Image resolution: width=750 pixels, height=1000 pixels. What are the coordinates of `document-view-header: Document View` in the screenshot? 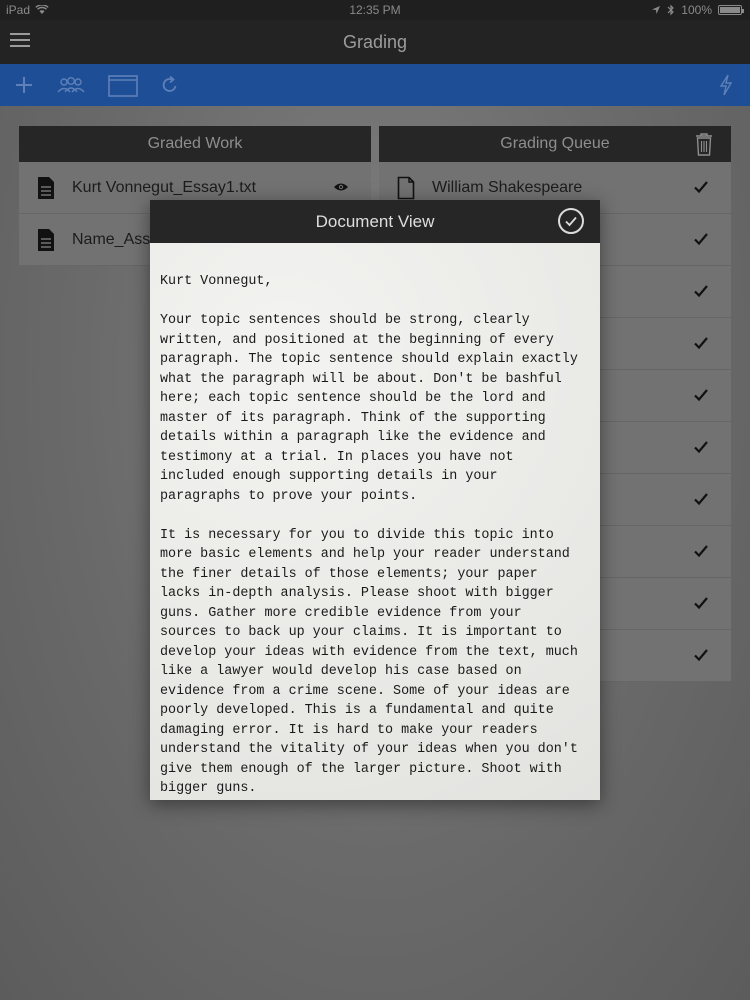 It's located at (375, 221).